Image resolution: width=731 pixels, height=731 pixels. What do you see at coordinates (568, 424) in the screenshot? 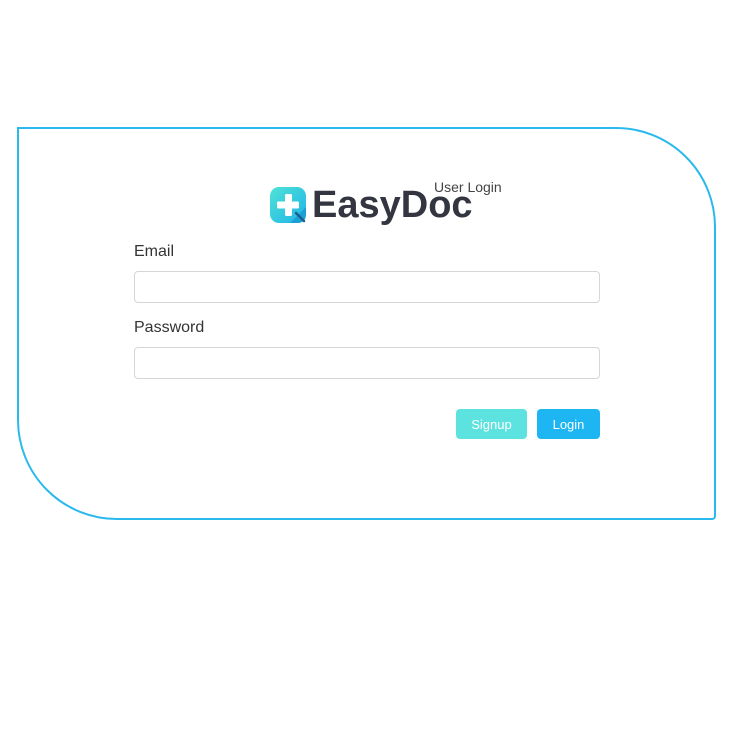
I see `login-button: Login` at bounding box center [568, 424].